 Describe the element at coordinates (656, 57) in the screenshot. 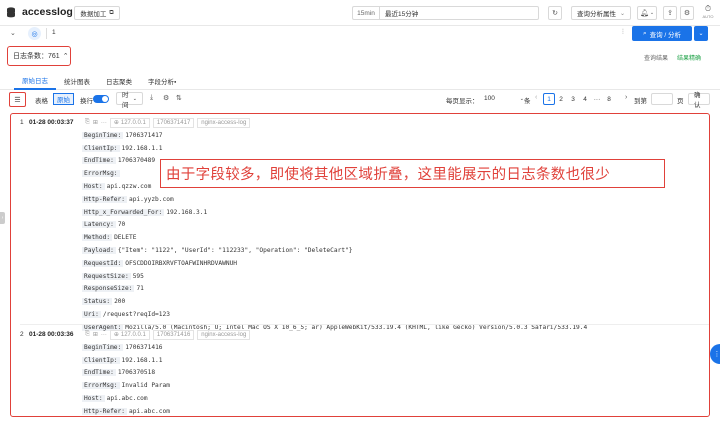

I see `query-result-link: 查询结果` at that location.